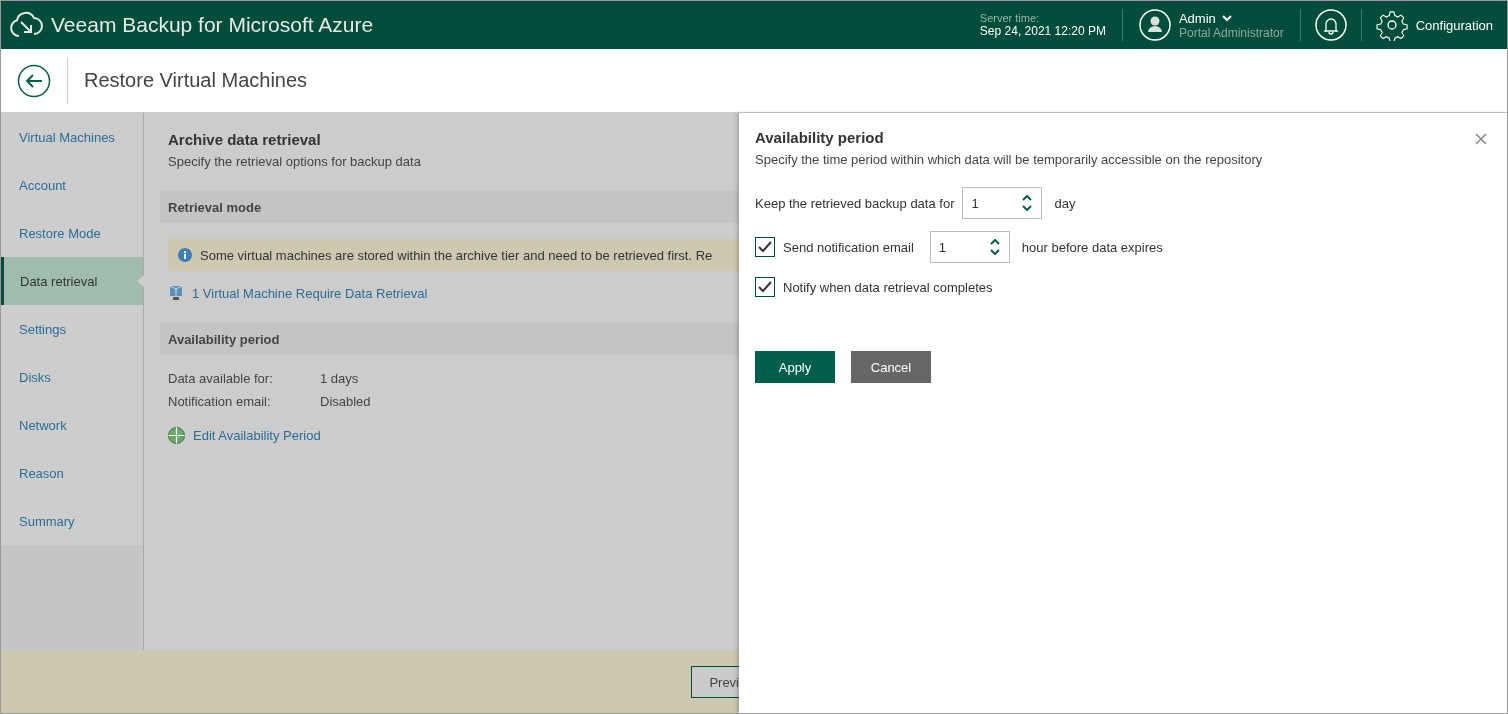 The width and height of the screenshot is (1508, 714). Describe the element at coordinates (212, 25) in the screenshot. I see `app-title: Veeam Backup for Microsoft Azure` at that location.